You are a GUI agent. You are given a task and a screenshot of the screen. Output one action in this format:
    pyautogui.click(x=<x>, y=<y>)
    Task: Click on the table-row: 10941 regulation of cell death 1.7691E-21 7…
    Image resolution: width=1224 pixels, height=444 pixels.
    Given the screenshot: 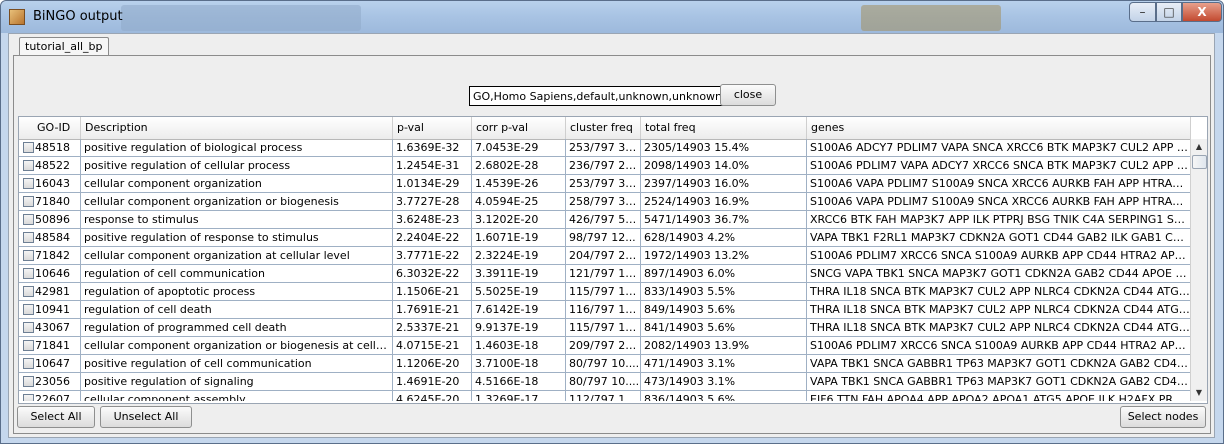 What is the action you would take?
    pyautogui.click(x=605, y=310)
    